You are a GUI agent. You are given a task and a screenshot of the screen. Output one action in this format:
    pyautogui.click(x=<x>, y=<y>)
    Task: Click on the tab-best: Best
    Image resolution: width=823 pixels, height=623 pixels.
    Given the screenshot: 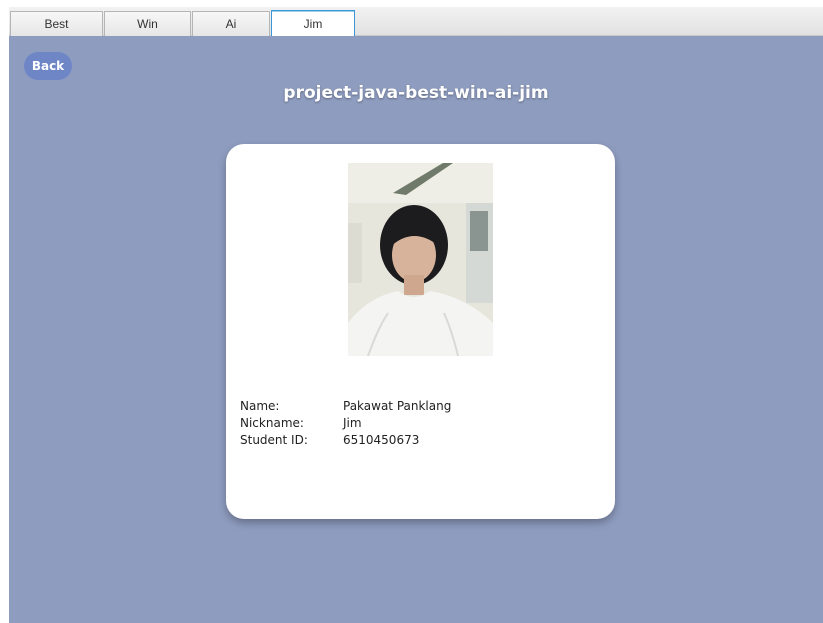 What is the action you would take?
    pyautogui.click(x=56, y=23)
    